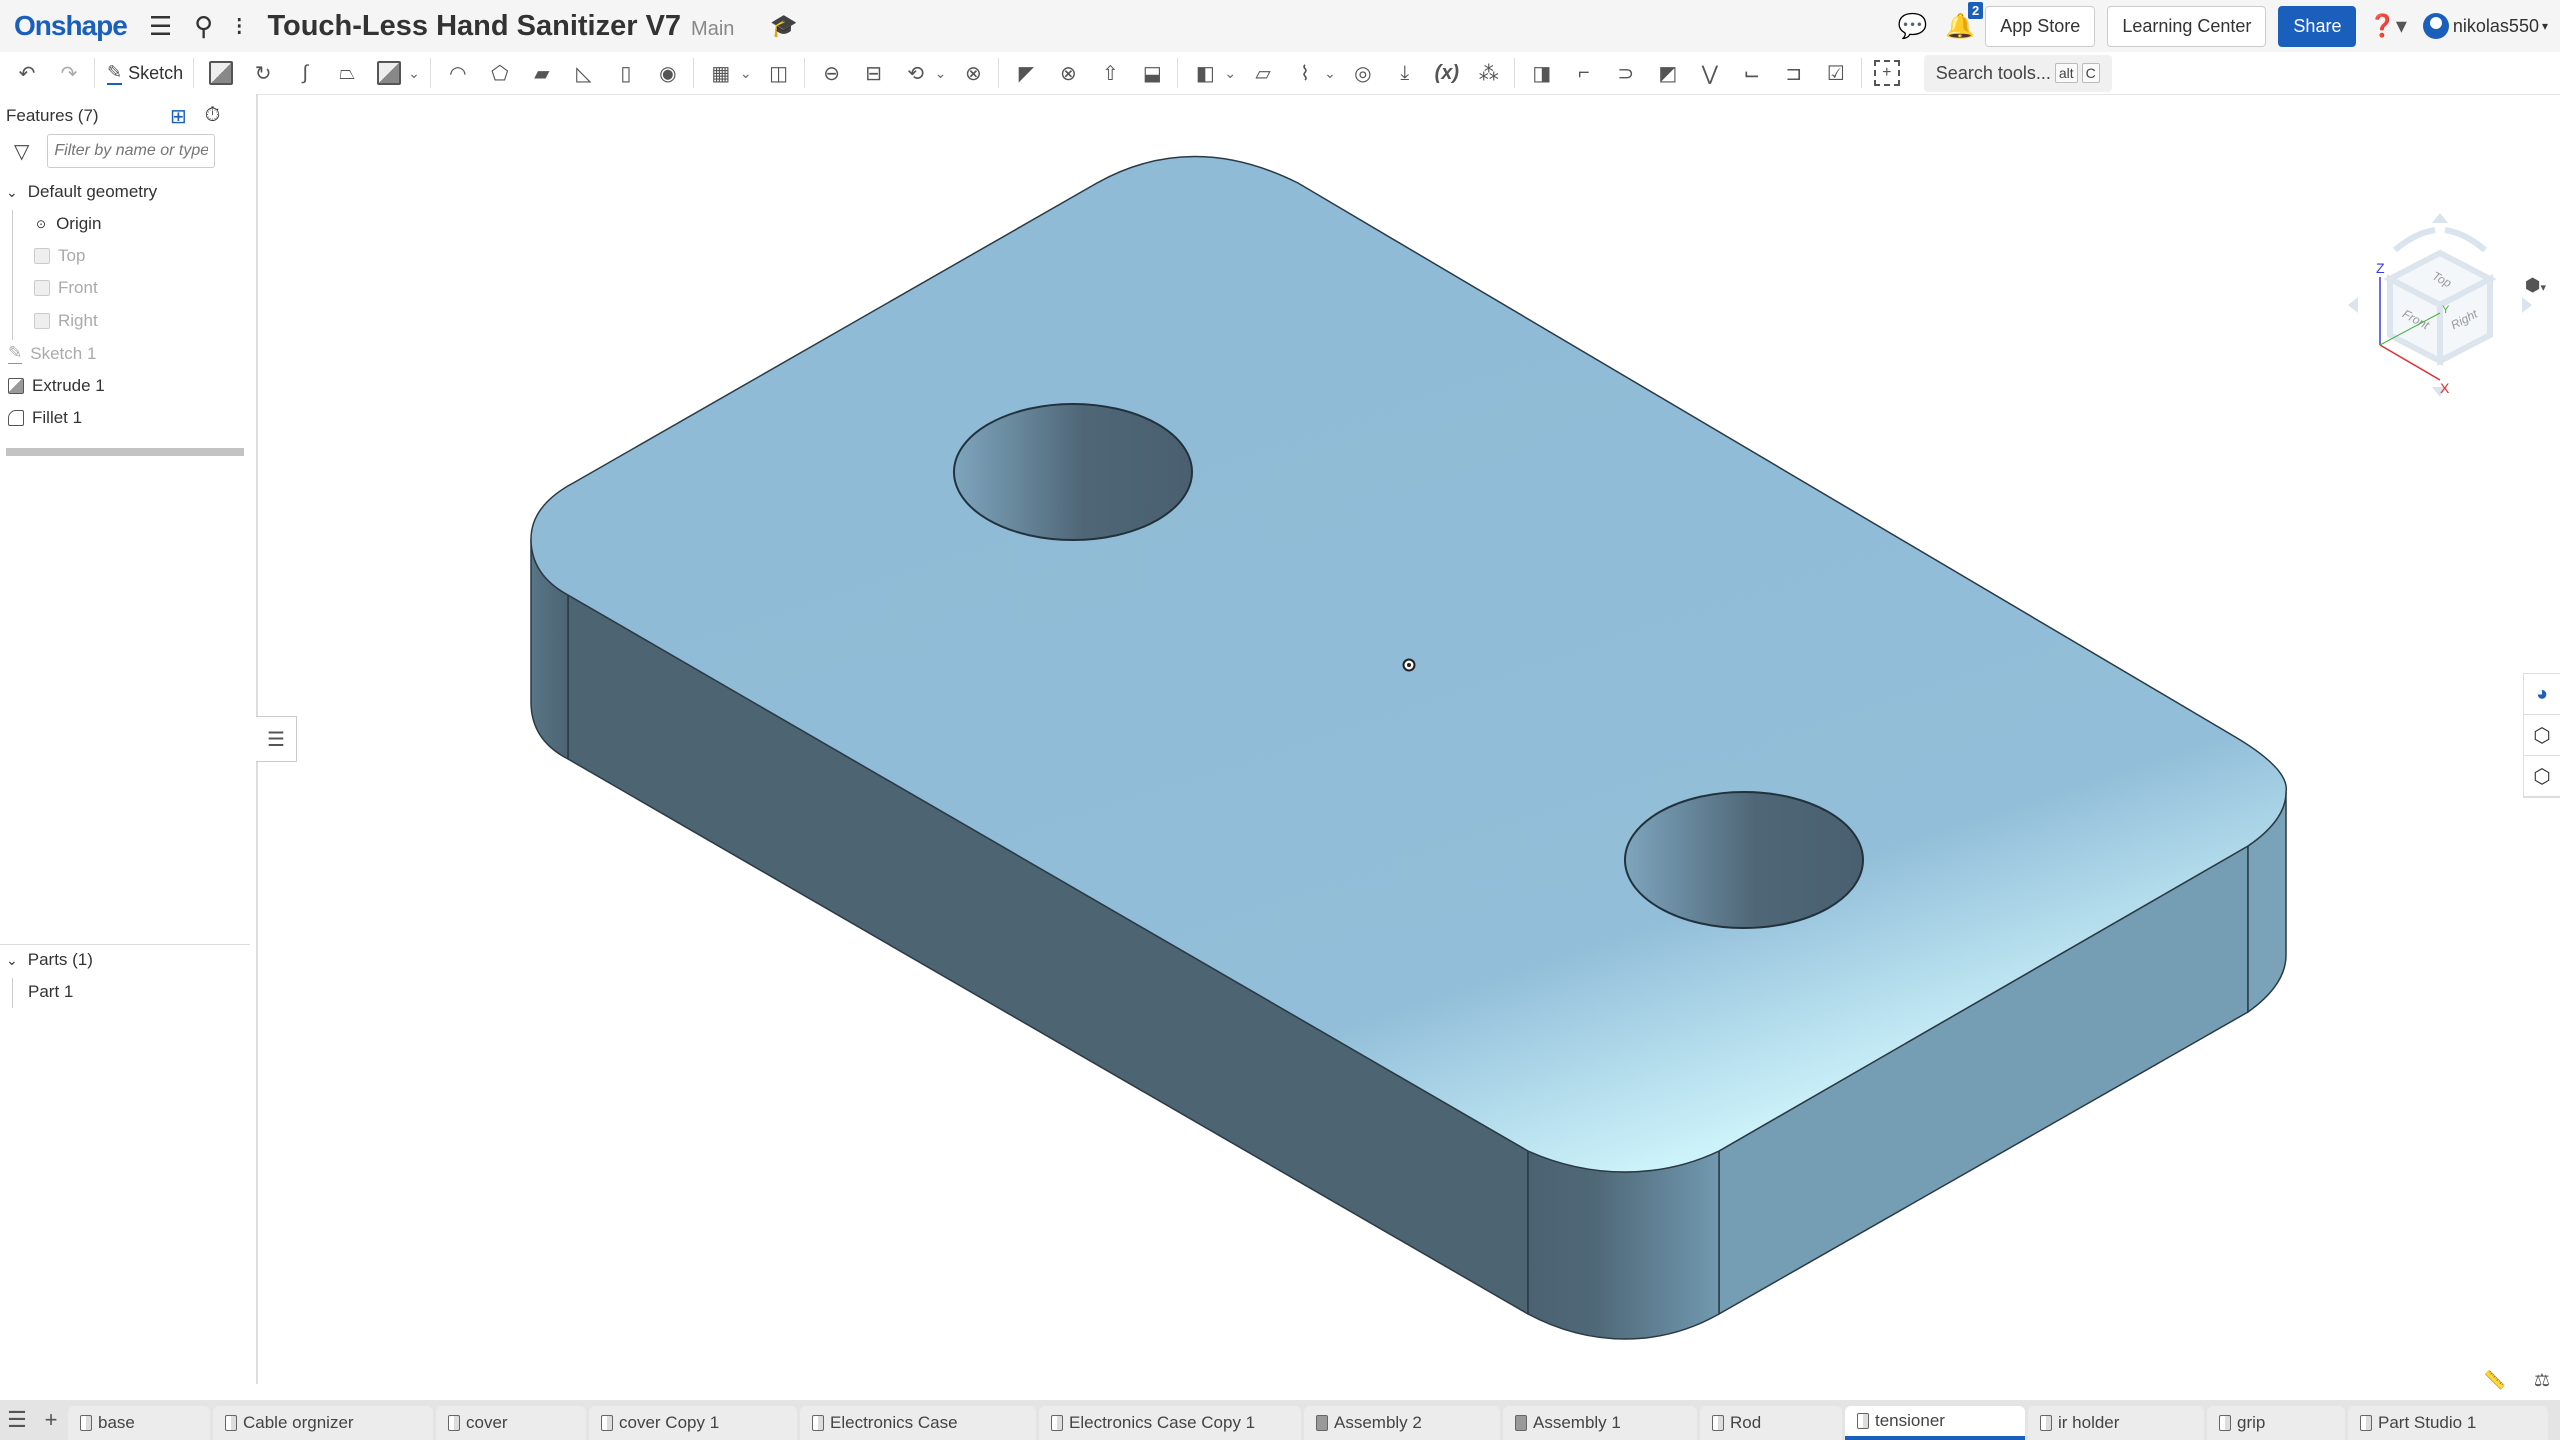 The width and height of the screenshot is (2560, 1440). I want to click on rib-icon: ◺, so click(584, 73).